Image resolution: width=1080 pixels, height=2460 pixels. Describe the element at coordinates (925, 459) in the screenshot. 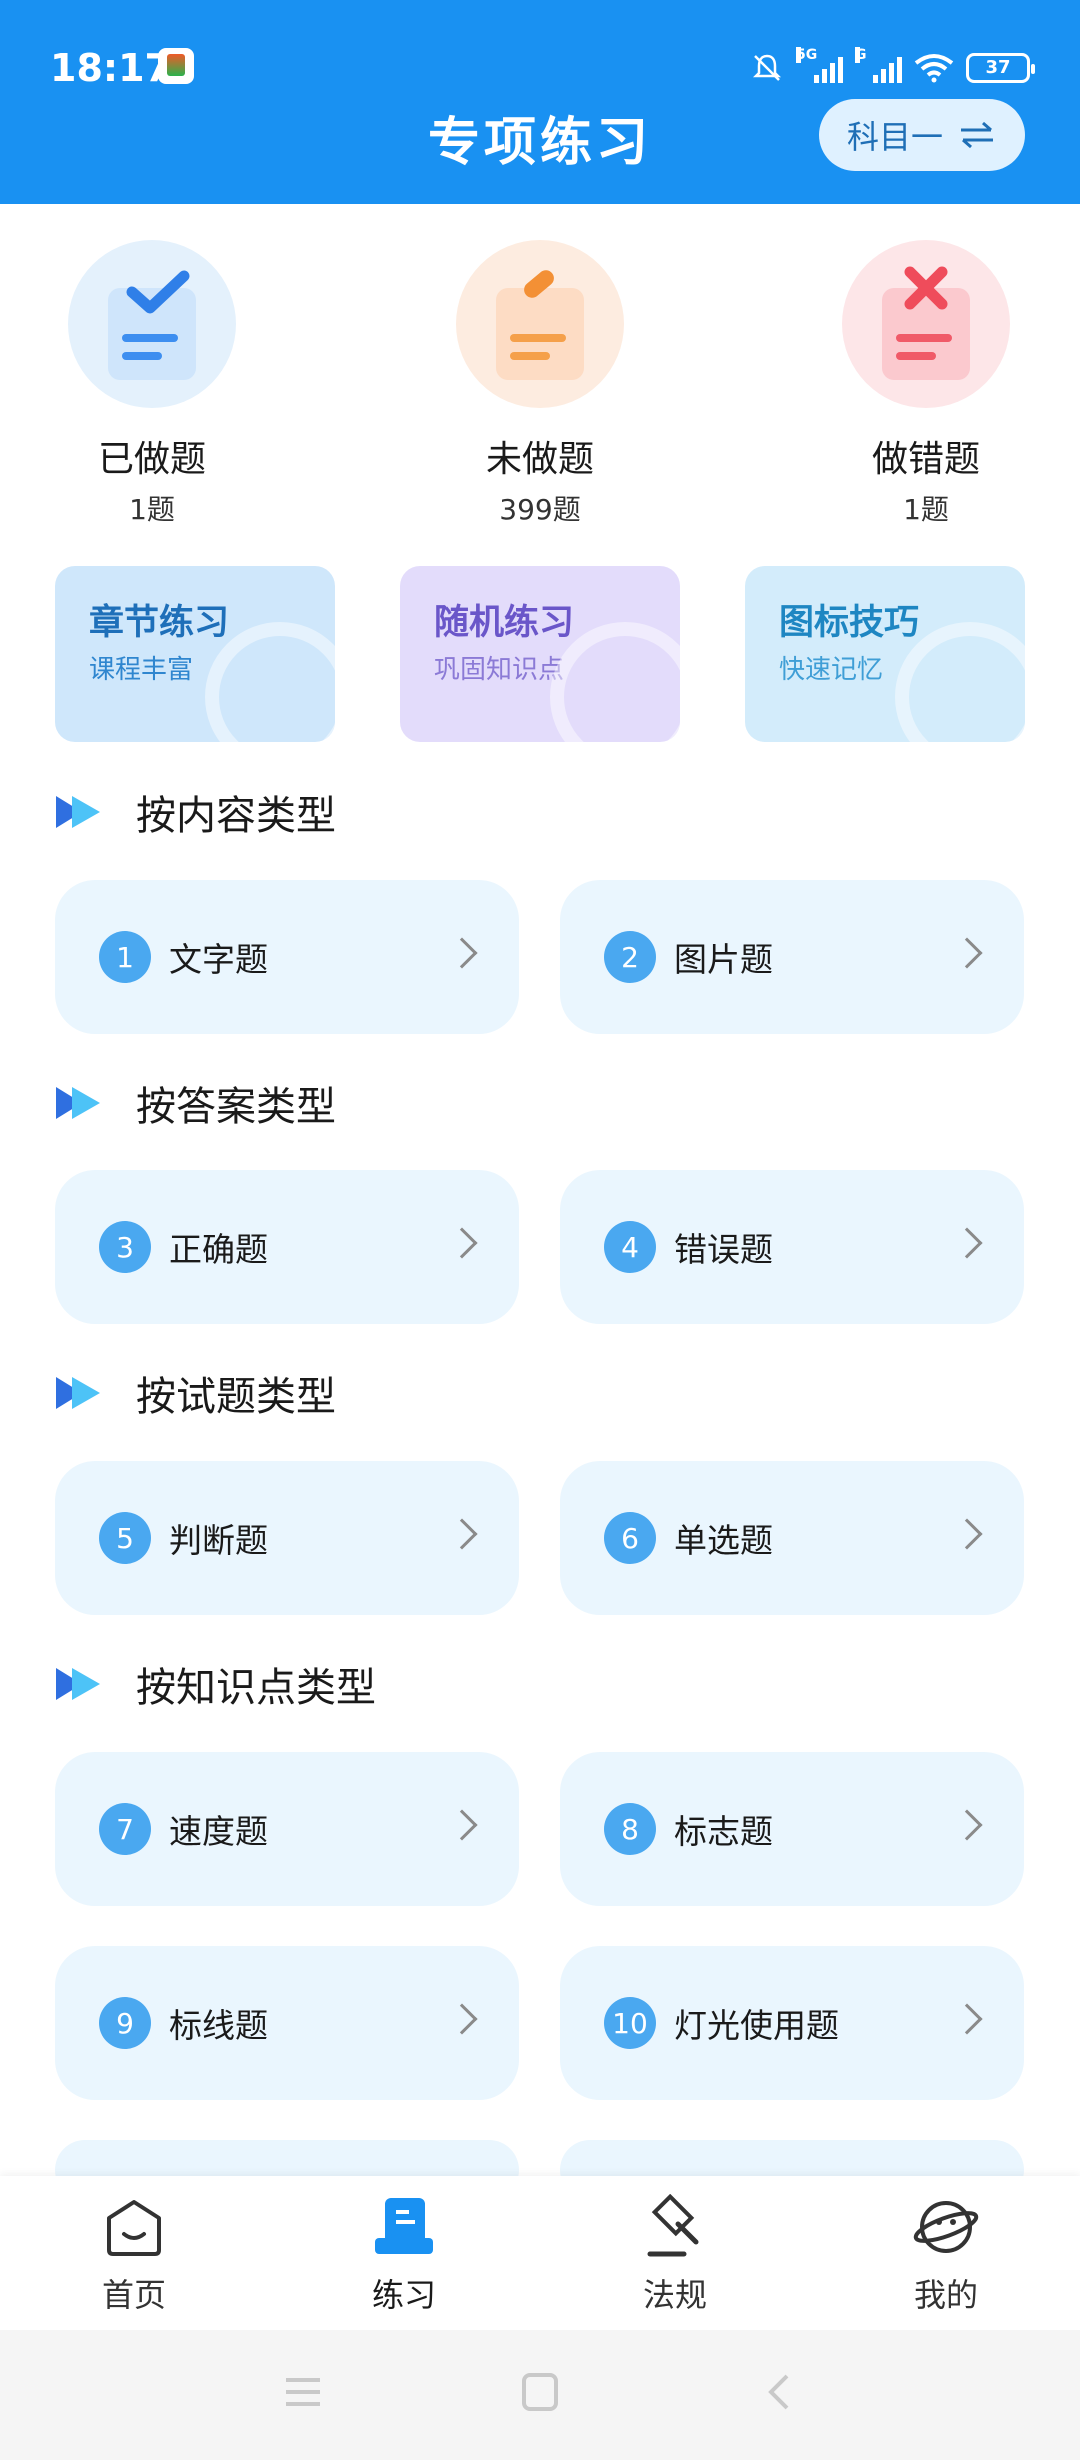

I see `wrong-label: 做错题` at that location.